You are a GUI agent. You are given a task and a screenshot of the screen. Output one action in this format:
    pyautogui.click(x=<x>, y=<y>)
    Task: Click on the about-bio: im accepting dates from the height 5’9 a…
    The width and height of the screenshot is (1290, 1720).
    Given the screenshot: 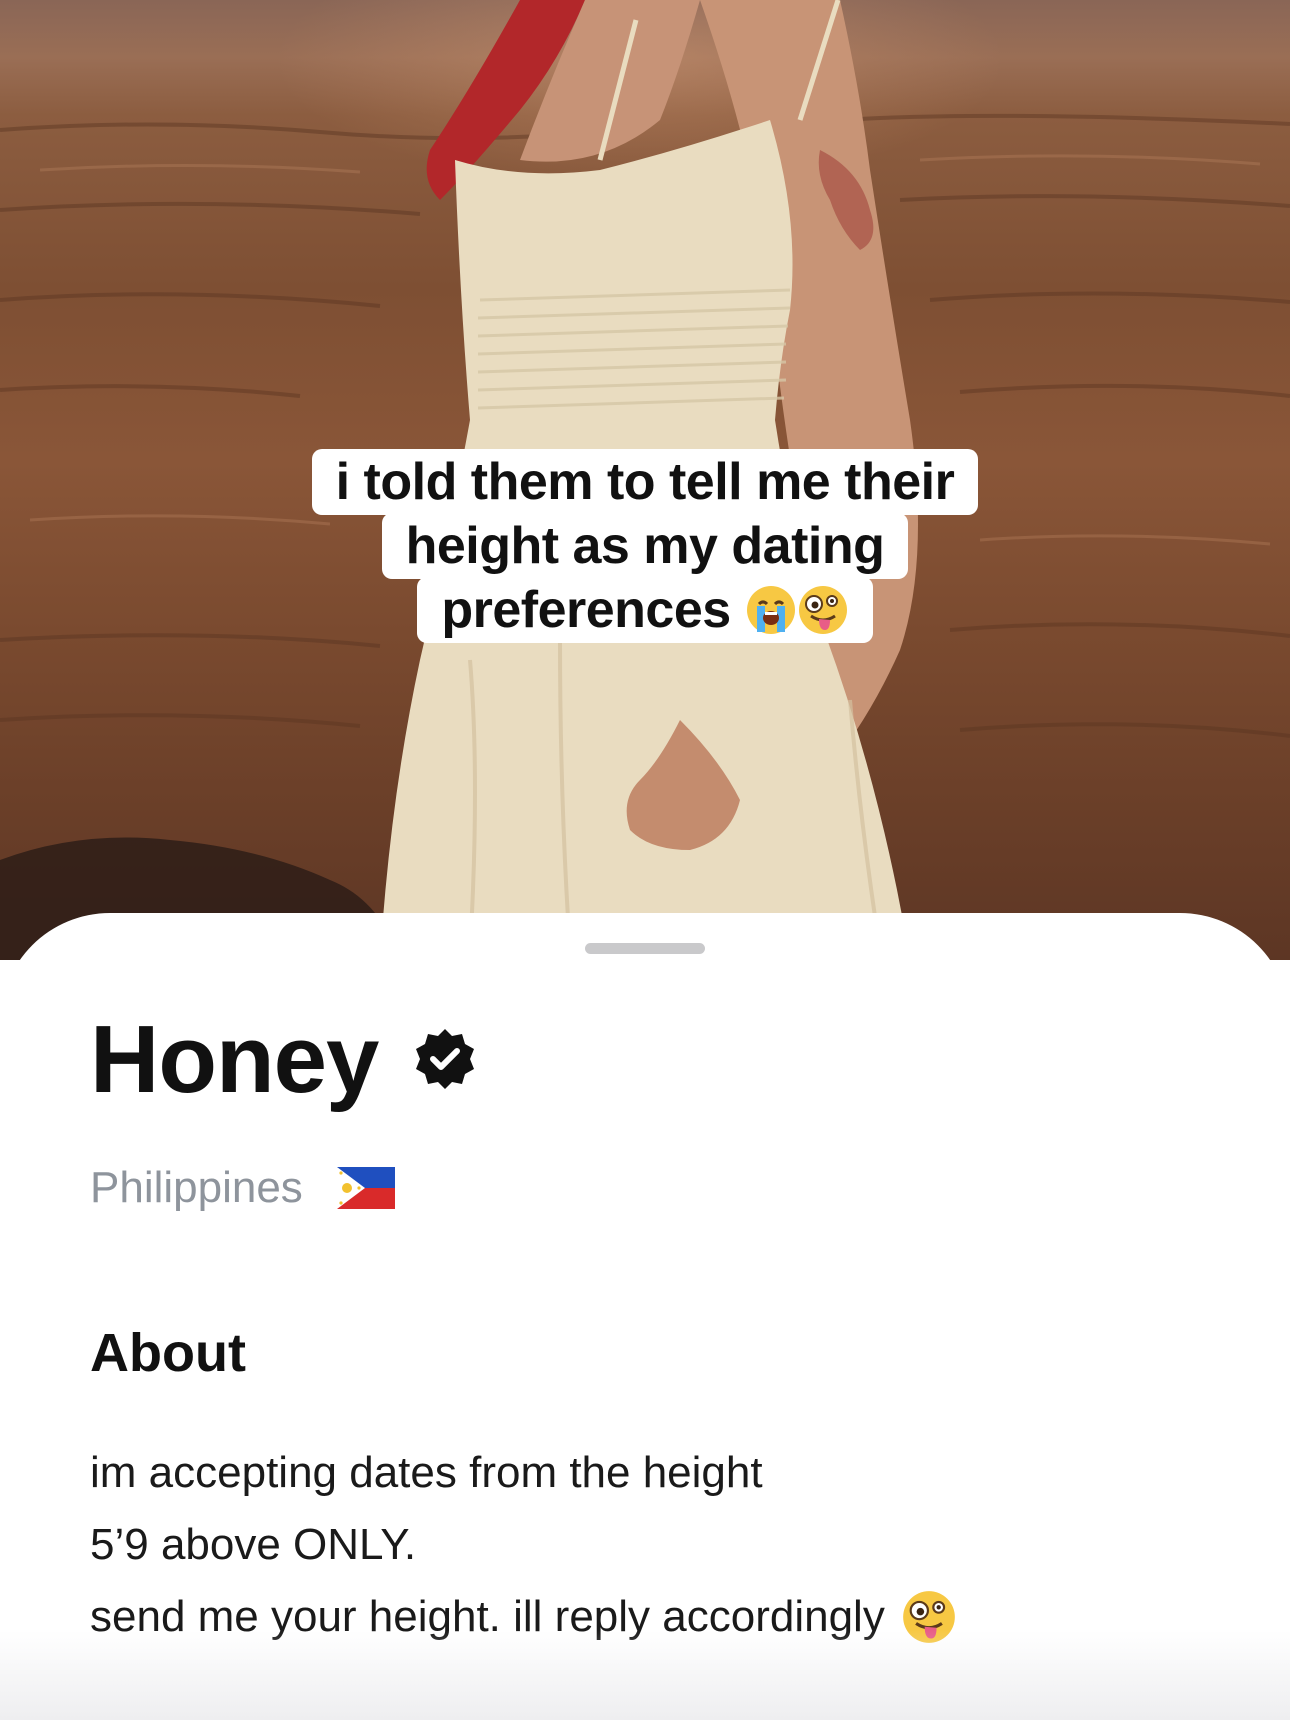 What is the action you would take?
    pyautogui.click(x=650, y=1545)
    